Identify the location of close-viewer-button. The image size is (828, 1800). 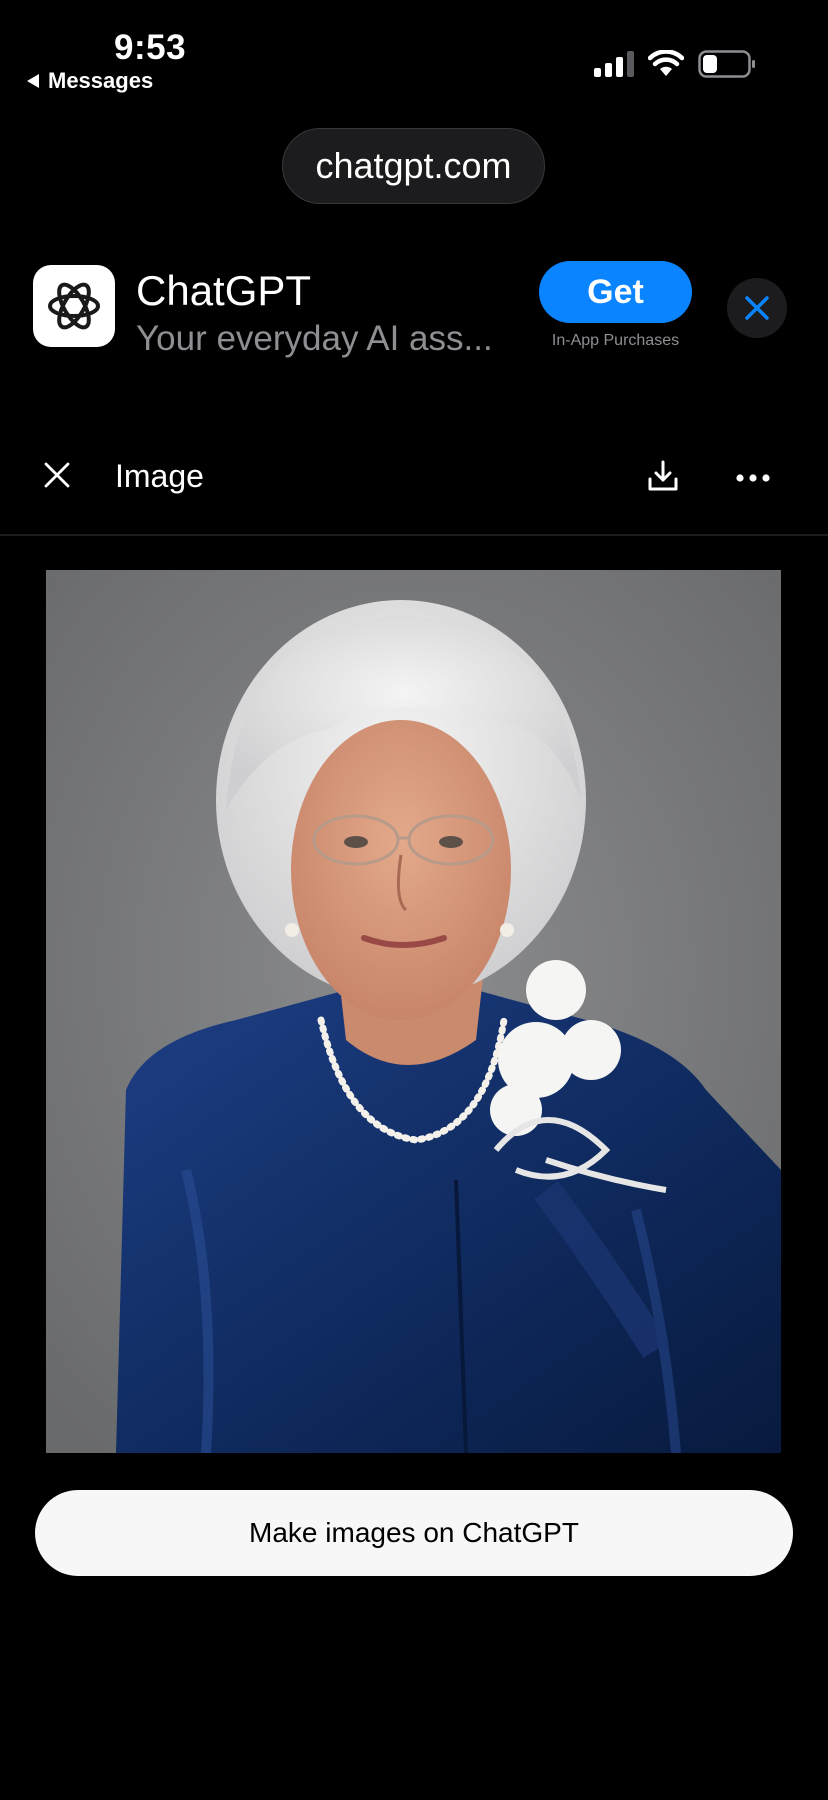
(57, 475).